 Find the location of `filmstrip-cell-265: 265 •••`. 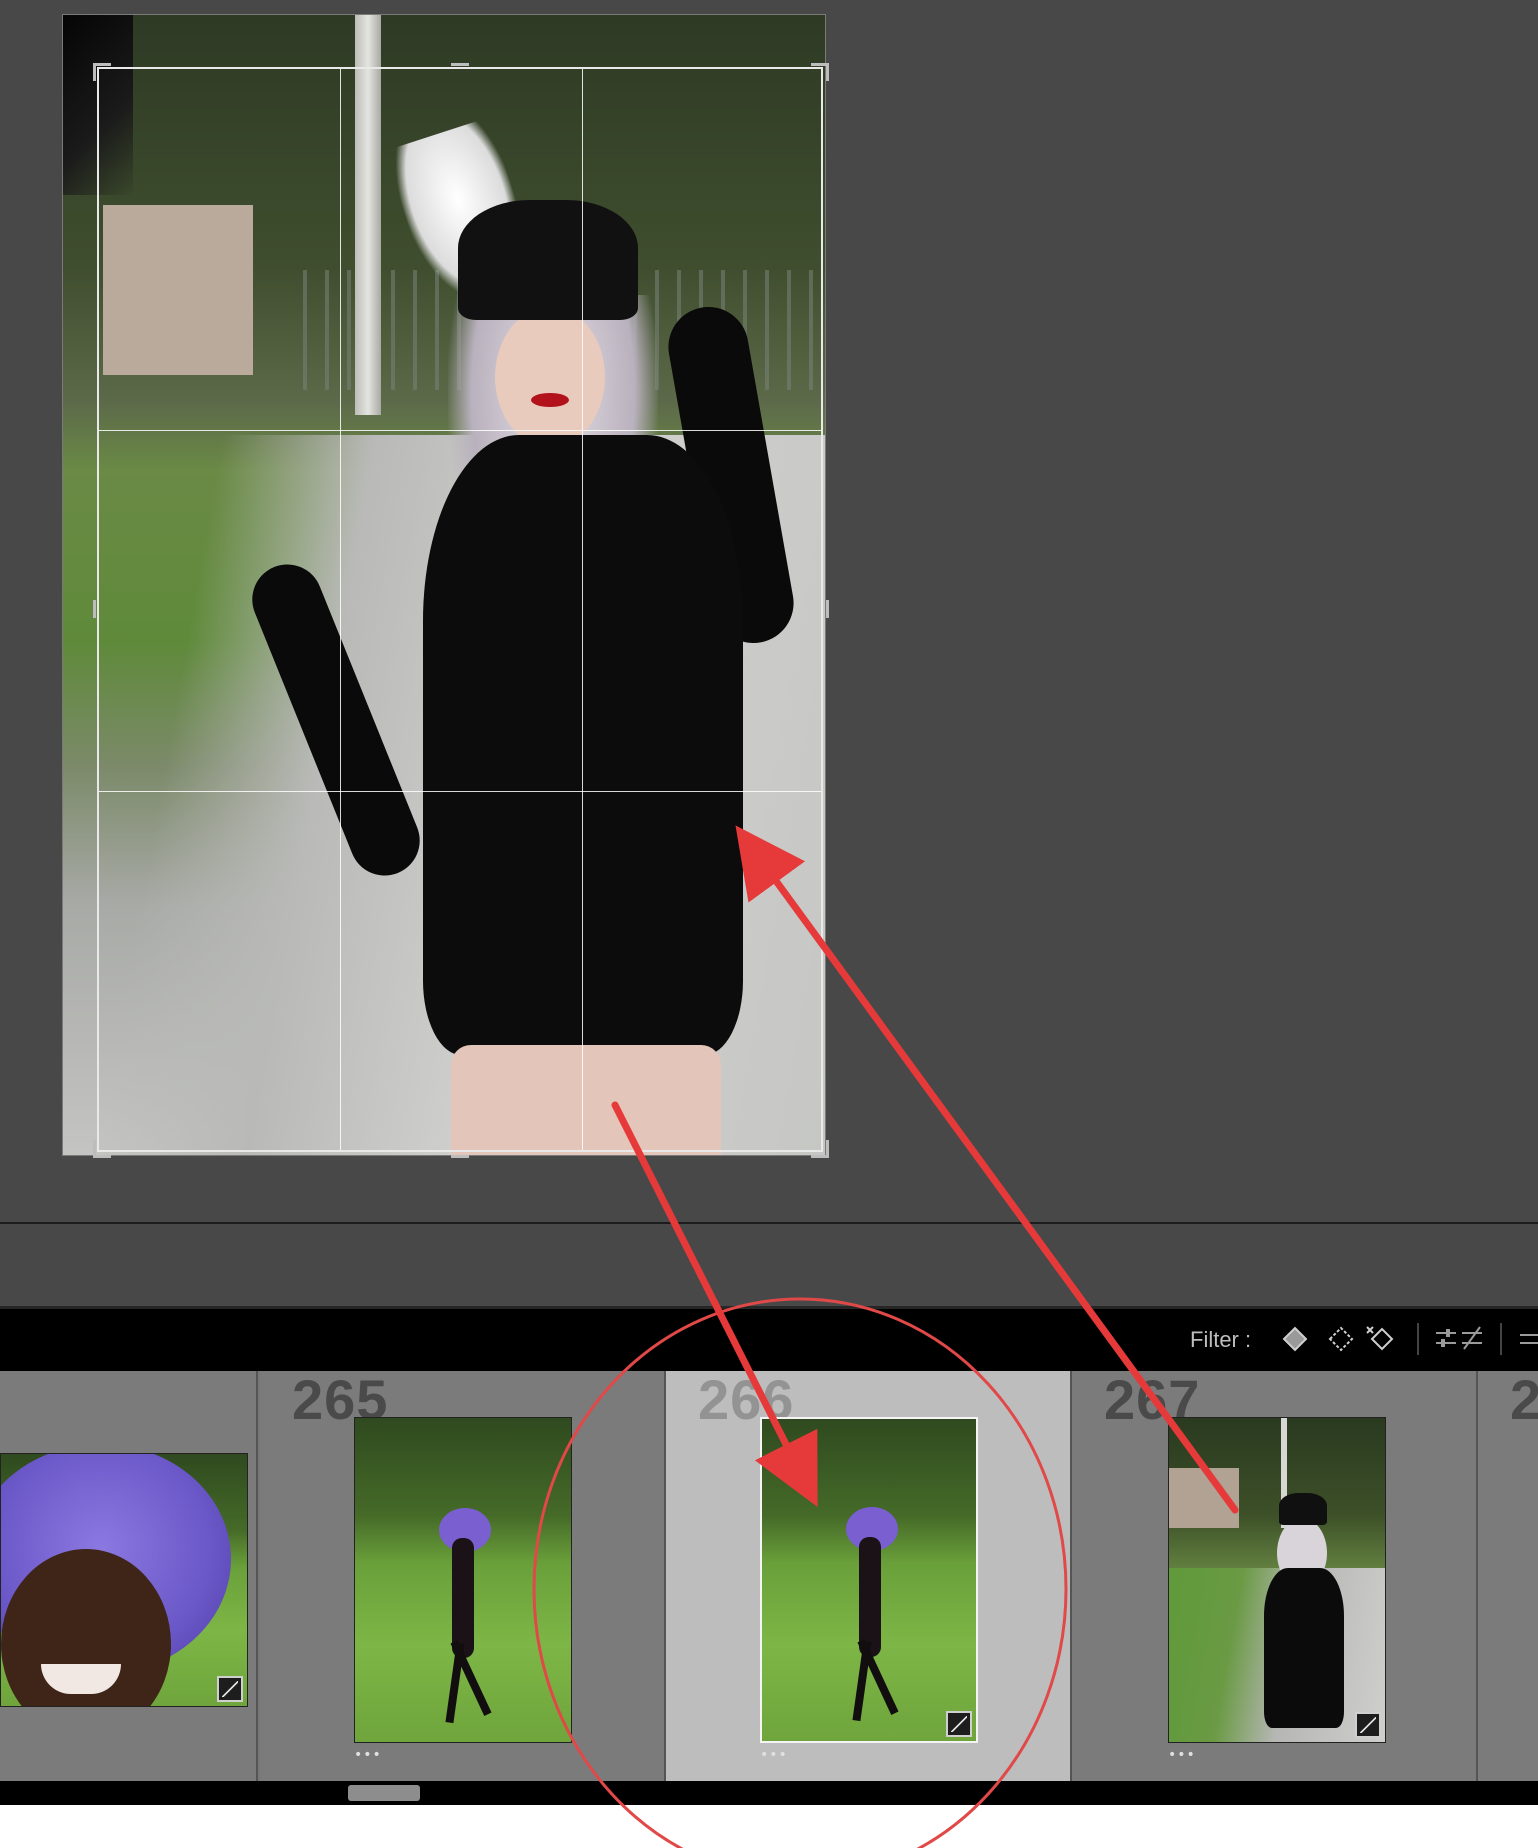

filmstrip-cell-265: 265 ••• is located at coordinates (463, 1576).